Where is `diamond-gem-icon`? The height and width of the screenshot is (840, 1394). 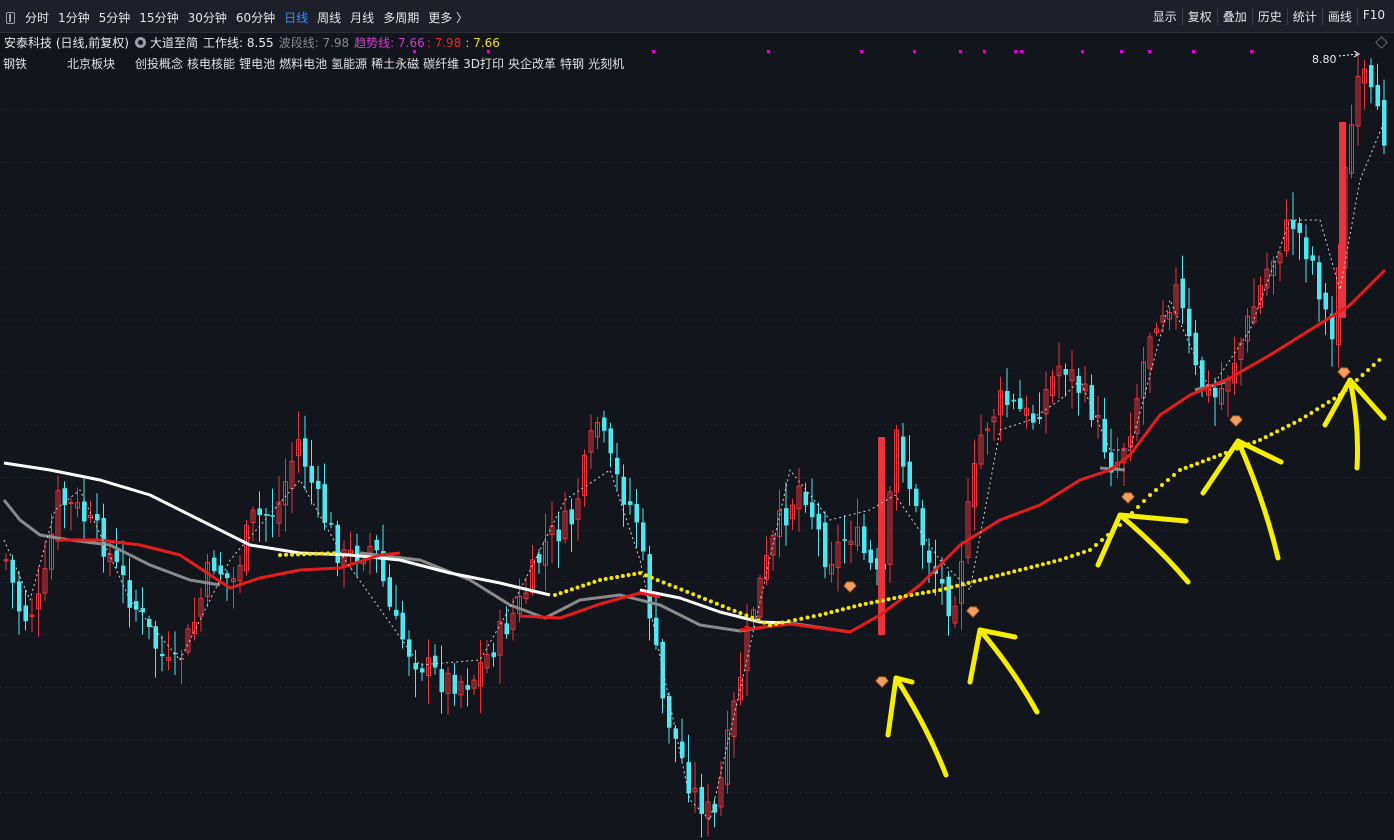 diamond-gem-icon is located at coordinates (882, 682).